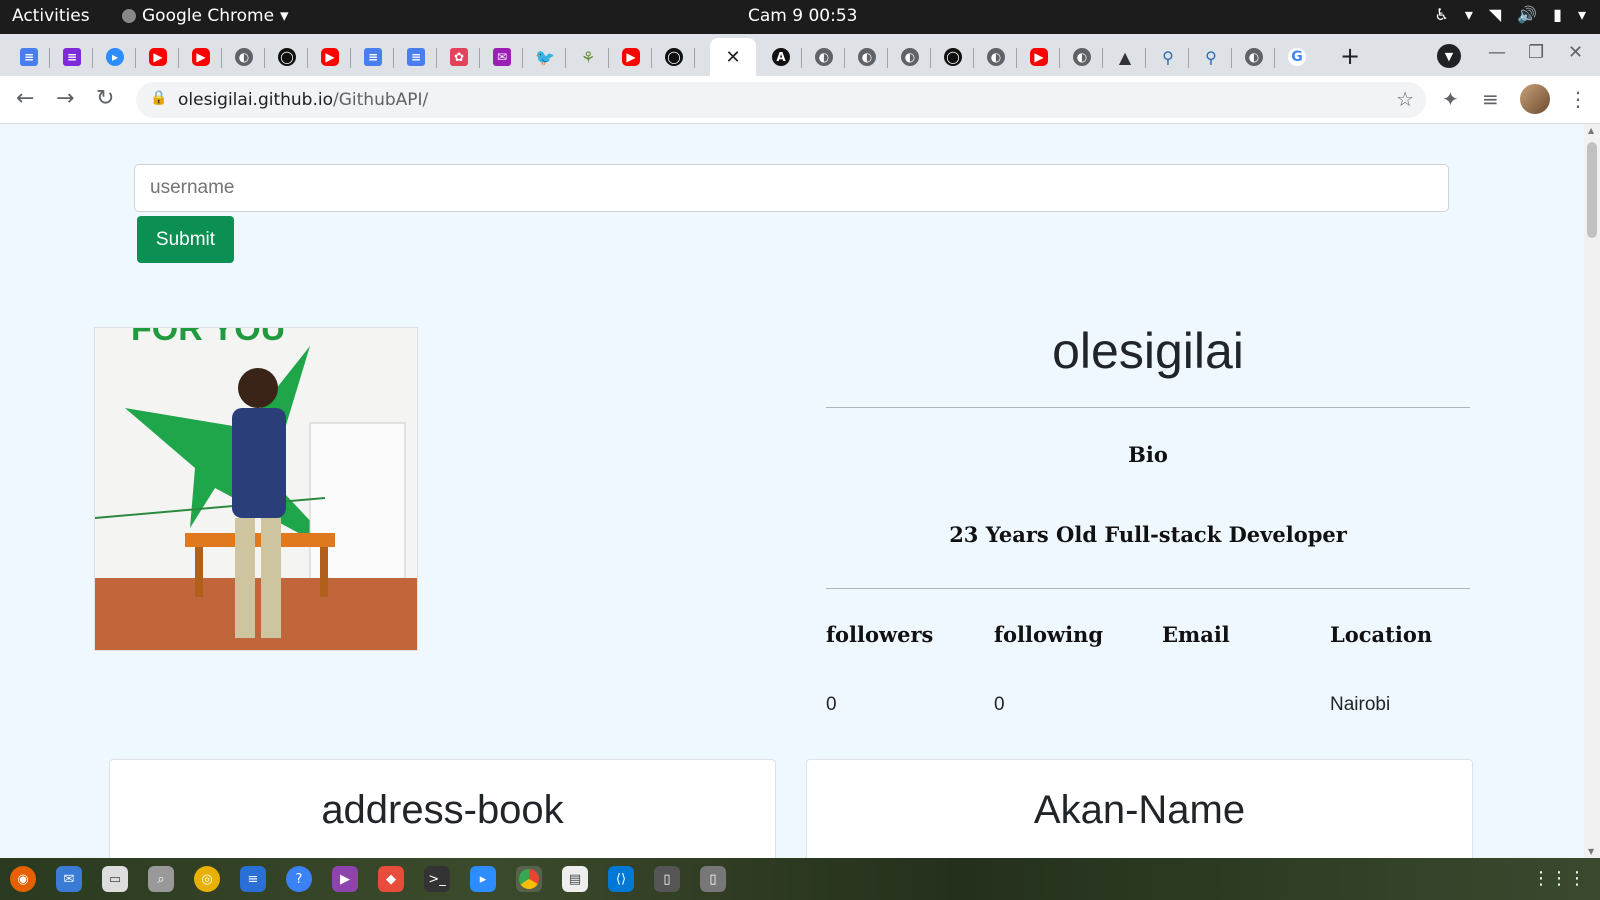 Image resolution: width=1600 pixels, height=900 pixels. I want to click on lock-icon: 🔒, so click(158, 98).